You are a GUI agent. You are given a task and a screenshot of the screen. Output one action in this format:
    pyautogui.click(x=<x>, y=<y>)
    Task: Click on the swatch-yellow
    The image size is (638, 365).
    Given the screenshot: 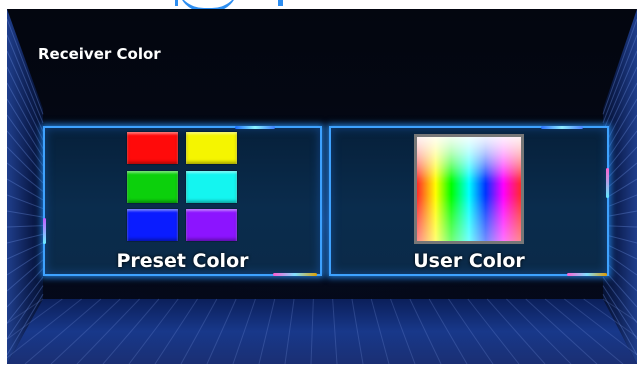 What is the action you would take?
    pyautogui.click(x=211, y=148)
    